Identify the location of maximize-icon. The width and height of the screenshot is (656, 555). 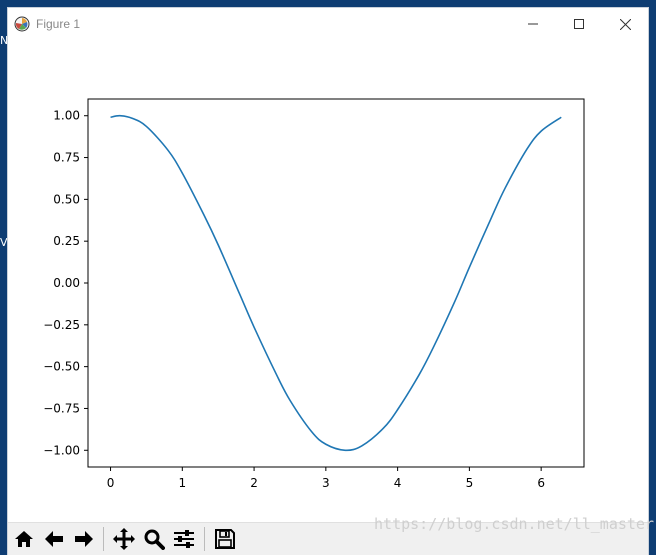
(579, 24).